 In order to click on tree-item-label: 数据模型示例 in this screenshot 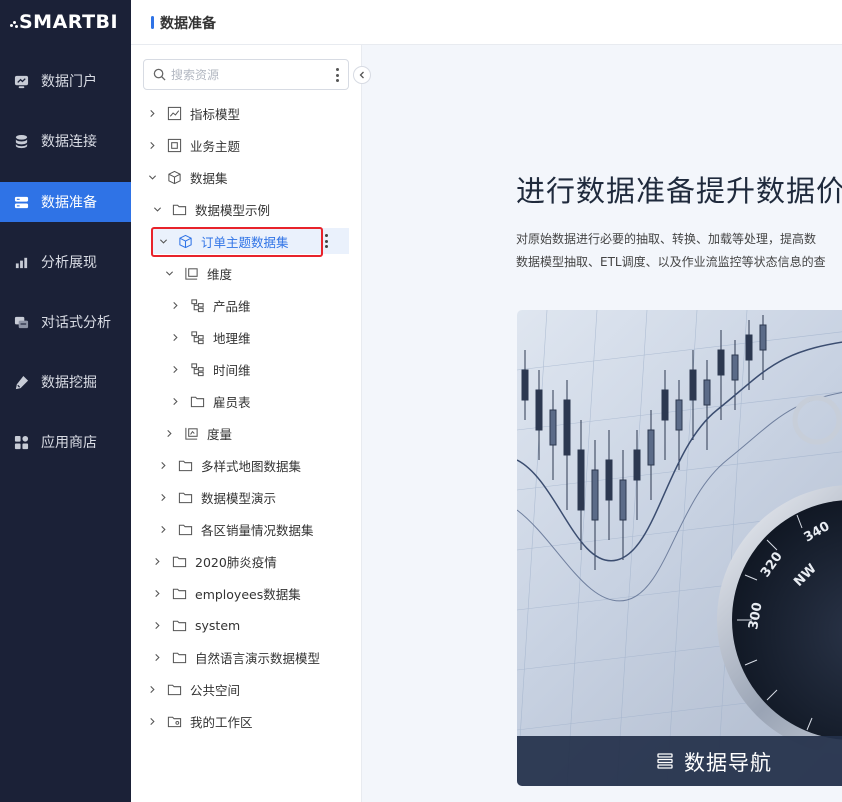, I will do `click(233, 210)`.